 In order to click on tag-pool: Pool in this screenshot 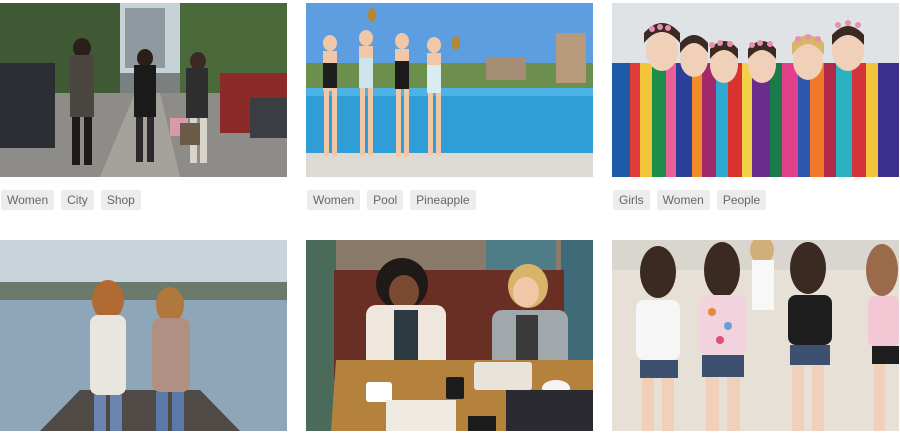, I will do `click(385, 200)`.